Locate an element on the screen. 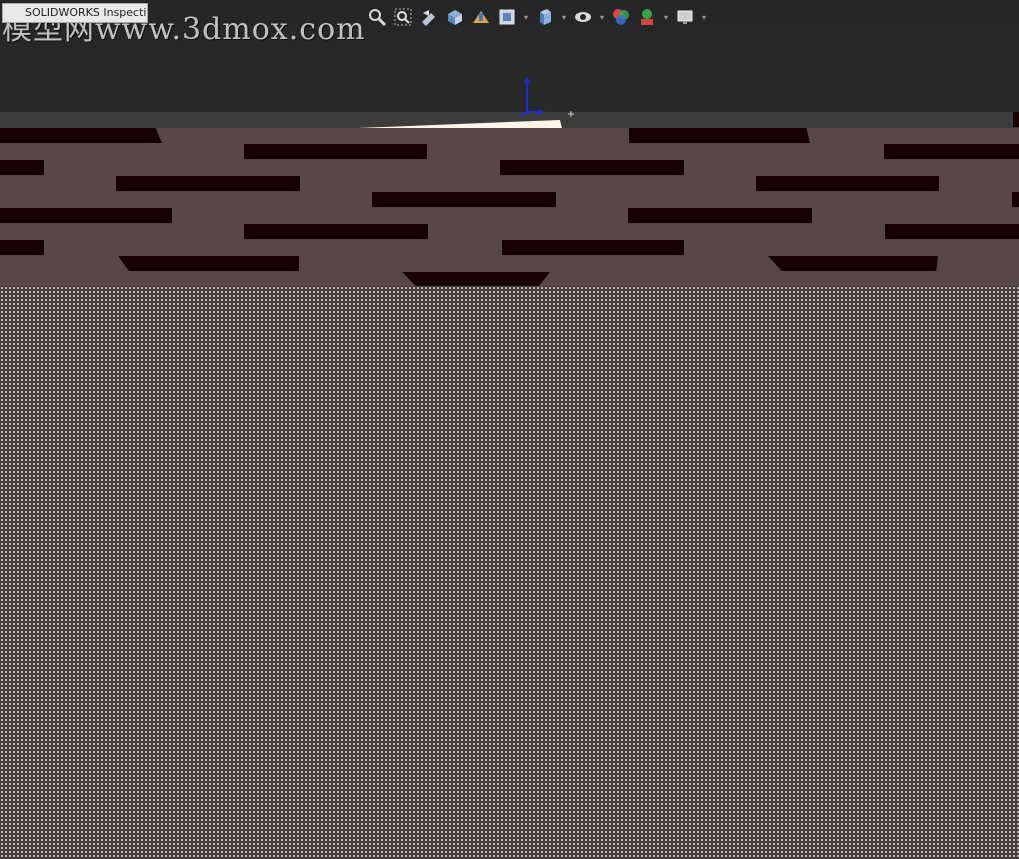 The image size is (1019, 859). view-orientation-dropdown-icon: ▾ is located at coordinates (526, 17).